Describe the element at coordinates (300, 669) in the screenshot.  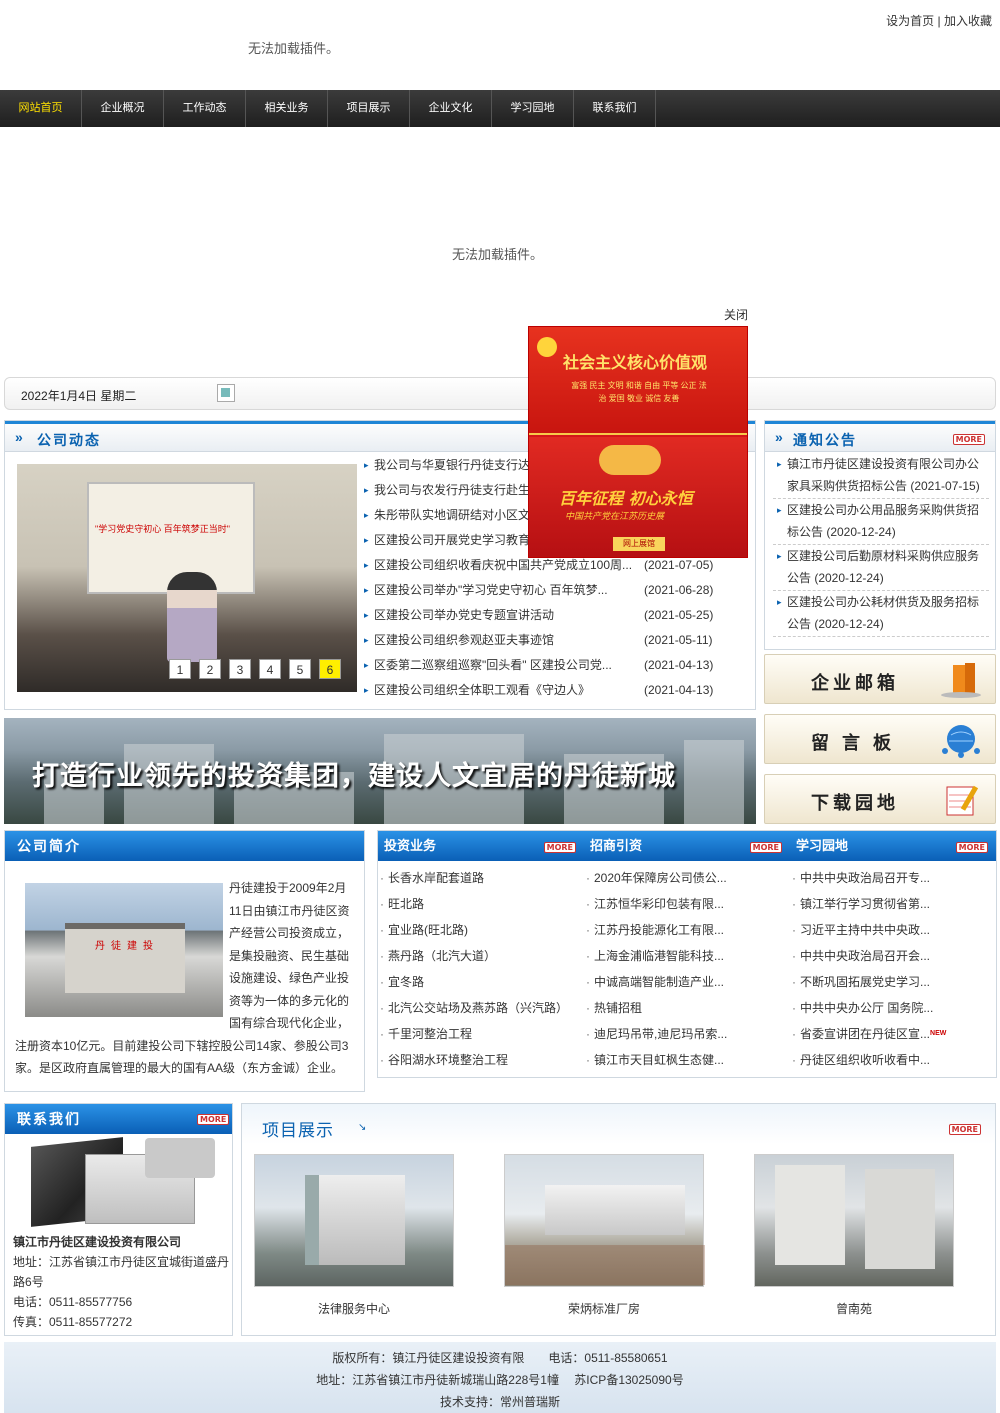
I see `slide-number: 5` at that location.